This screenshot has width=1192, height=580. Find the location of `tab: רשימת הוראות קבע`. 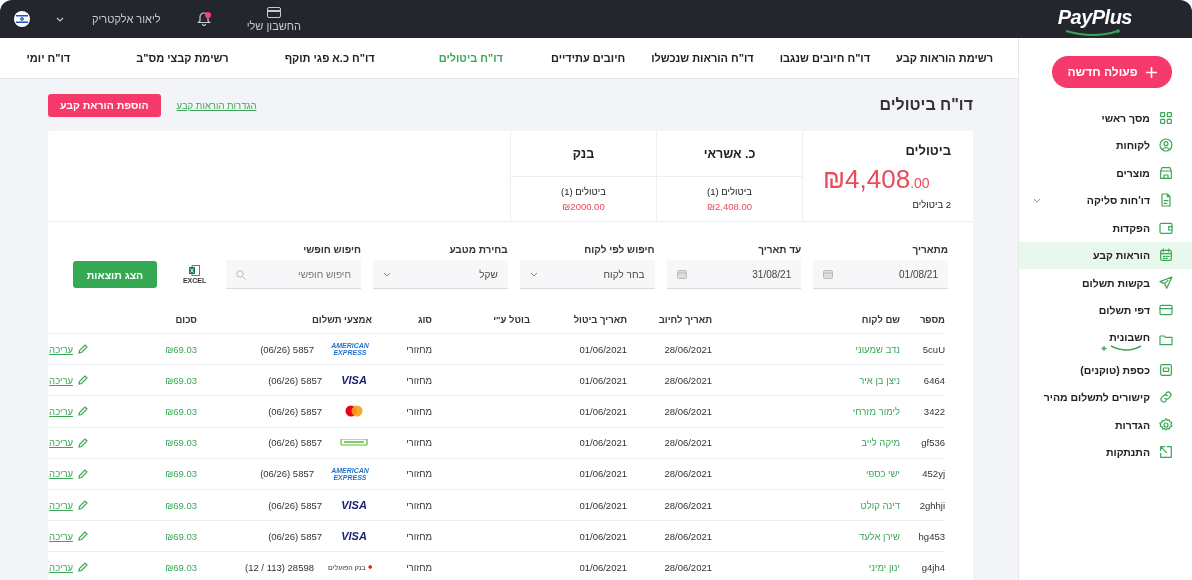

tab: רשימת הוראות קבע is located at coordinates (944, 58).